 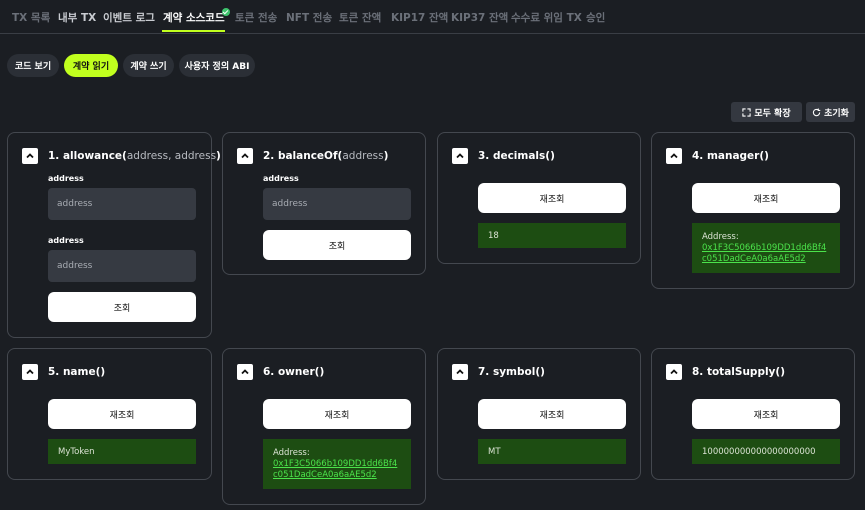 What do you see at coordinates (226, 12) in the screenshot?
I see `check-circle-icon` at bounding box center [226, 12].